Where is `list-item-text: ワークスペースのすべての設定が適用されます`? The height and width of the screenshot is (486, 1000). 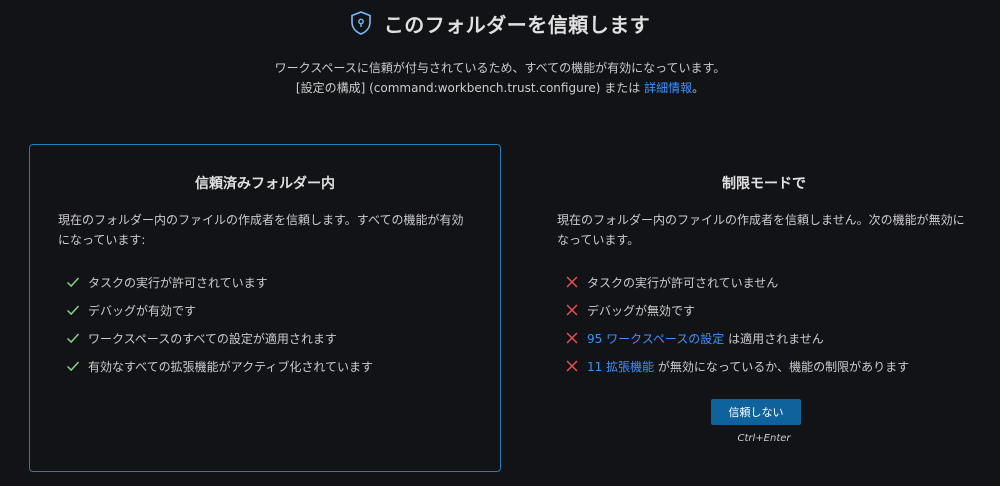 list-item-text: ワークスペースのすべての設定が適用されます is located at coordinates (212, 338).